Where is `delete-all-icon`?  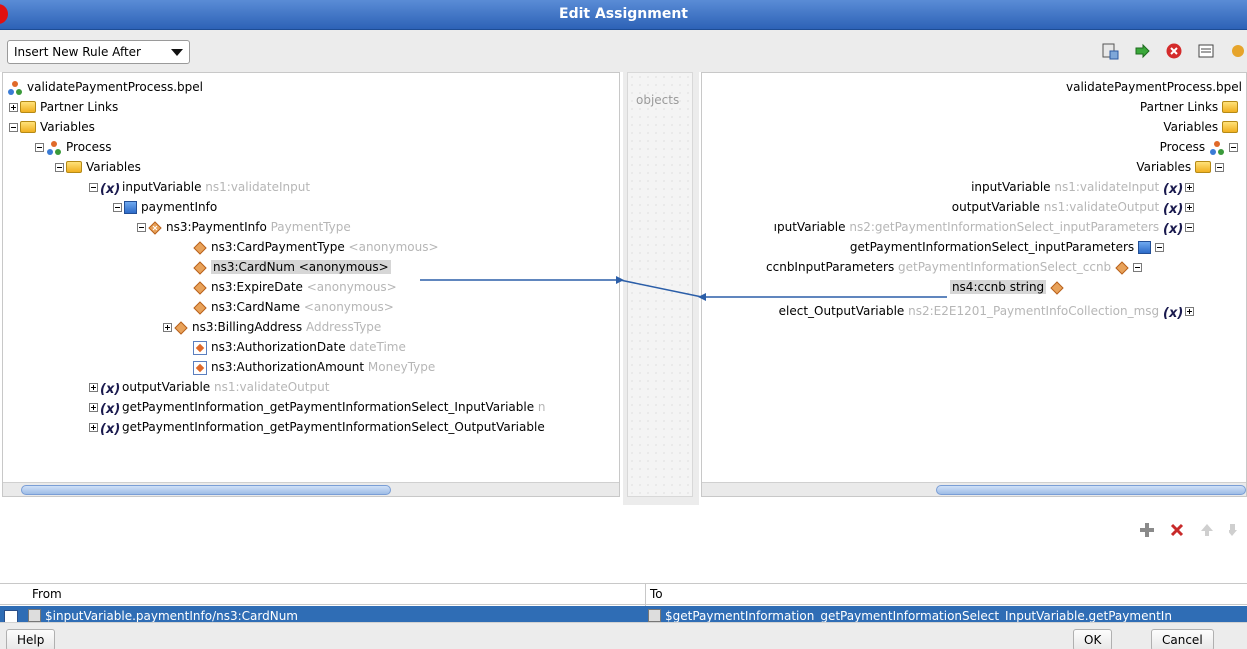
delete-all-icon is located at coordinates (1174, 51).